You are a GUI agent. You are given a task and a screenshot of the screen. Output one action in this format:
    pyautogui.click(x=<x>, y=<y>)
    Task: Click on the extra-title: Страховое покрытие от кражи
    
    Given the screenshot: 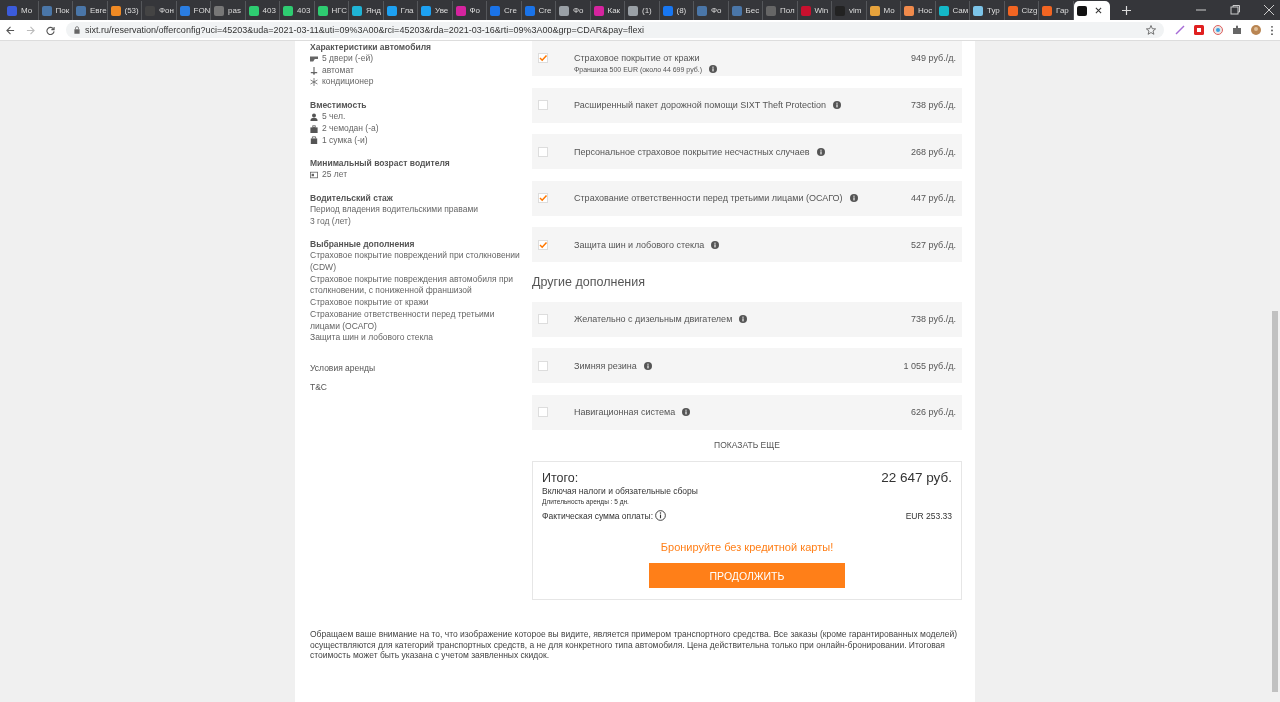 What is the action you would take?
    pyautogui.click(x=637, y=58)
    